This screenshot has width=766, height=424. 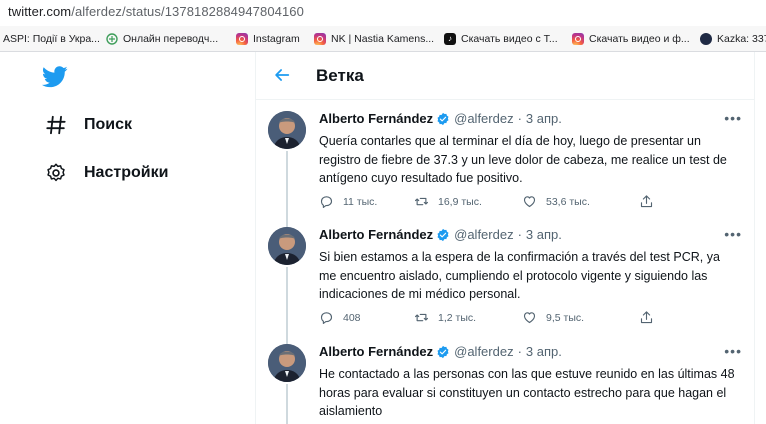 What do you see at coordinates (283, 76) in the screenshot?
I see `arrow-left-icon` at bounding box center [283, 76].